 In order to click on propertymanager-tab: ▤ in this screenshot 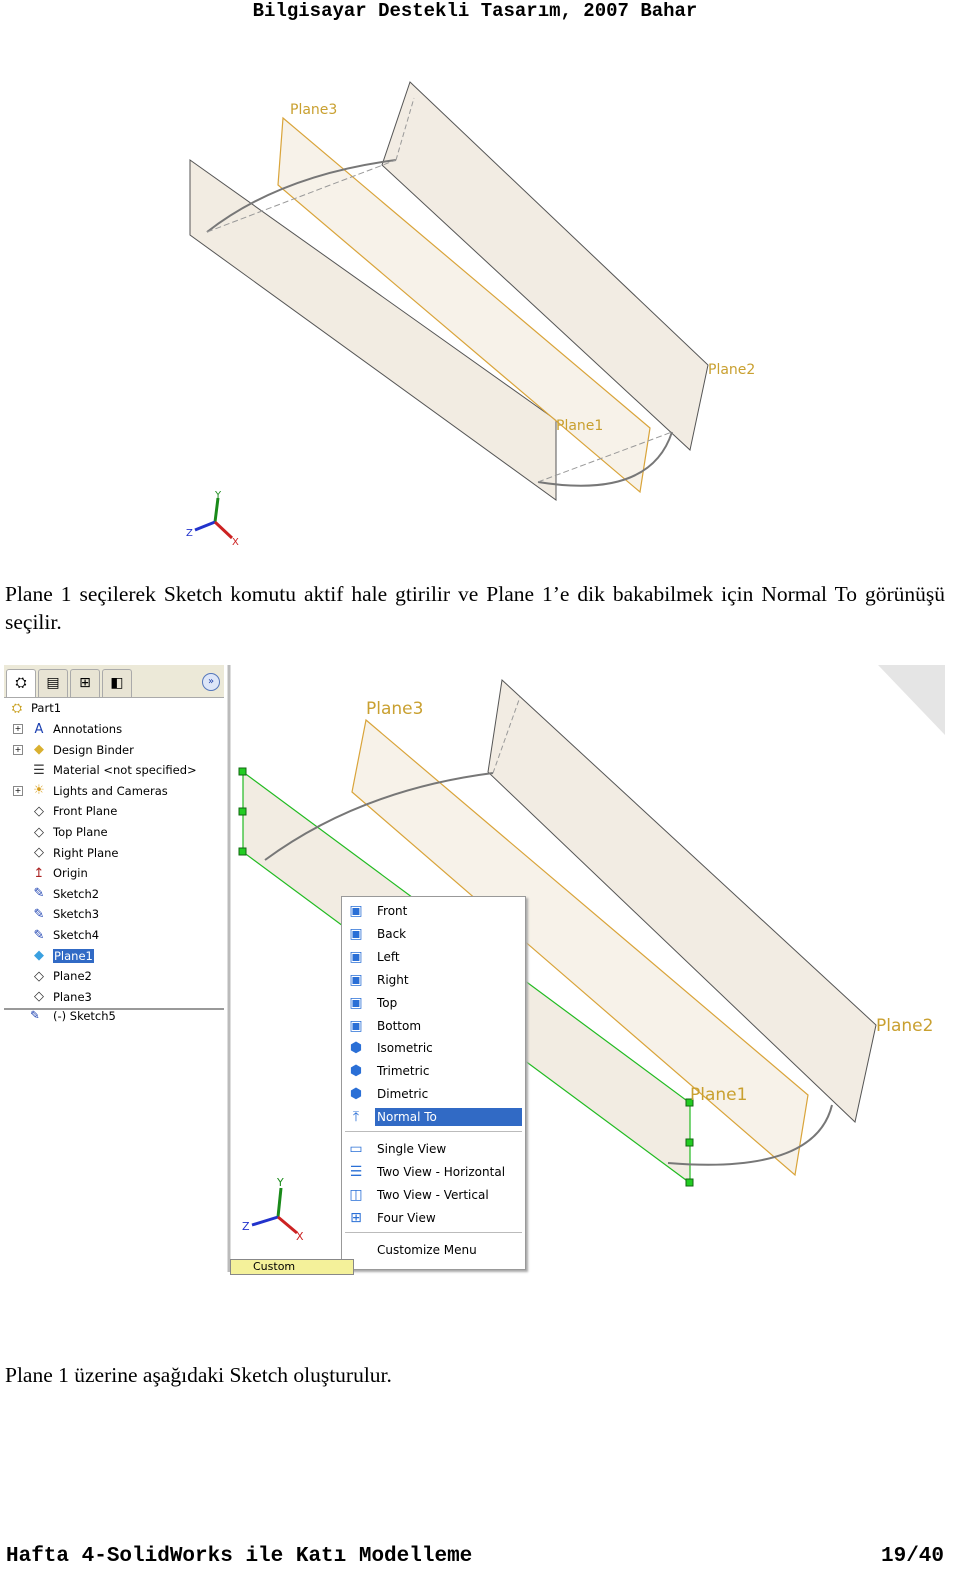, I will do `click(53, 683)`.